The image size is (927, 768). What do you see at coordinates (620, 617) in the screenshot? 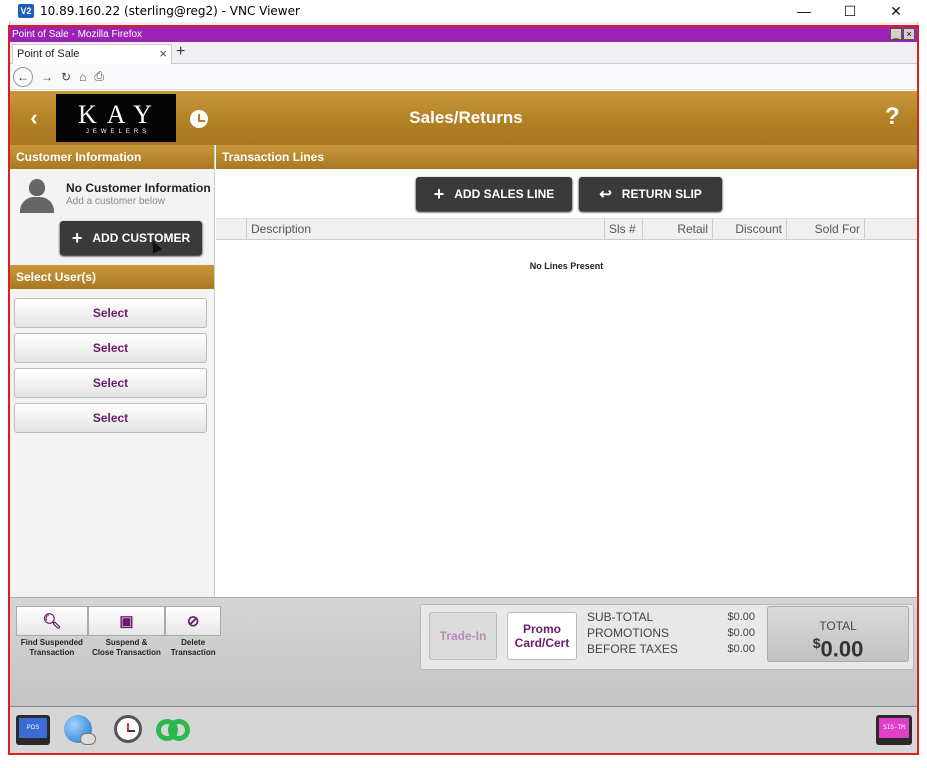
I see `subtotal-label: SUB-TOTAL` at bounding box center [620, 617].